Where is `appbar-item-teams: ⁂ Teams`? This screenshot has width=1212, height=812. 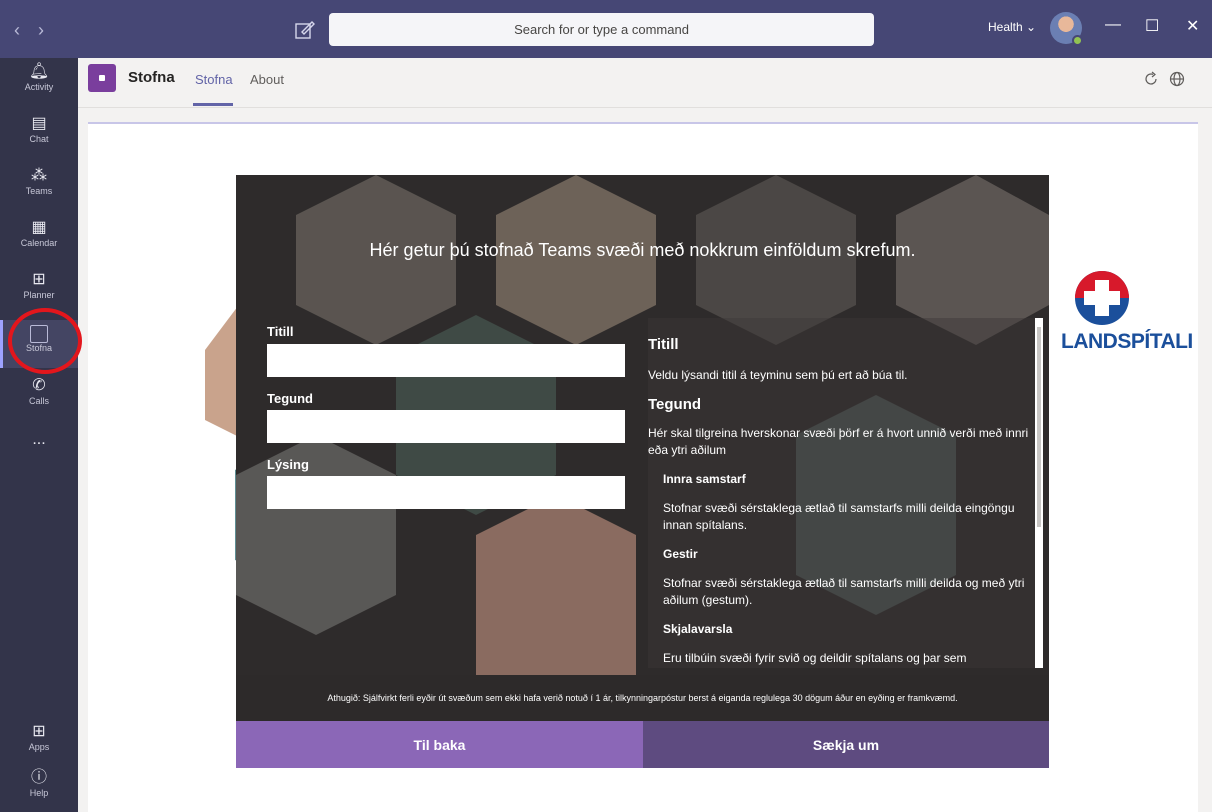
appbar-item-teams: ⁂ Teams is located at coordinates (39, 186).